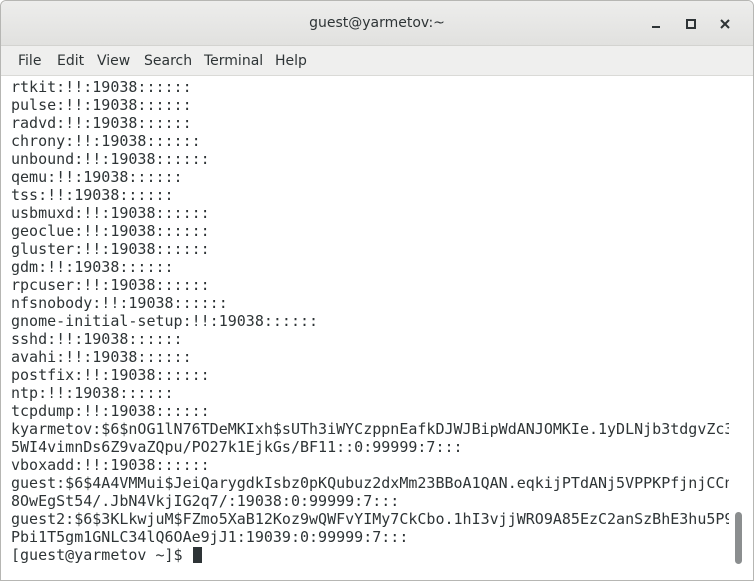 The width and height of the screenshot is (754, 581). Describe the element at coordinates (119, 303) in the screenshot. I see `terminal-line: nfsnobody:!!:19038::::::` at that location.